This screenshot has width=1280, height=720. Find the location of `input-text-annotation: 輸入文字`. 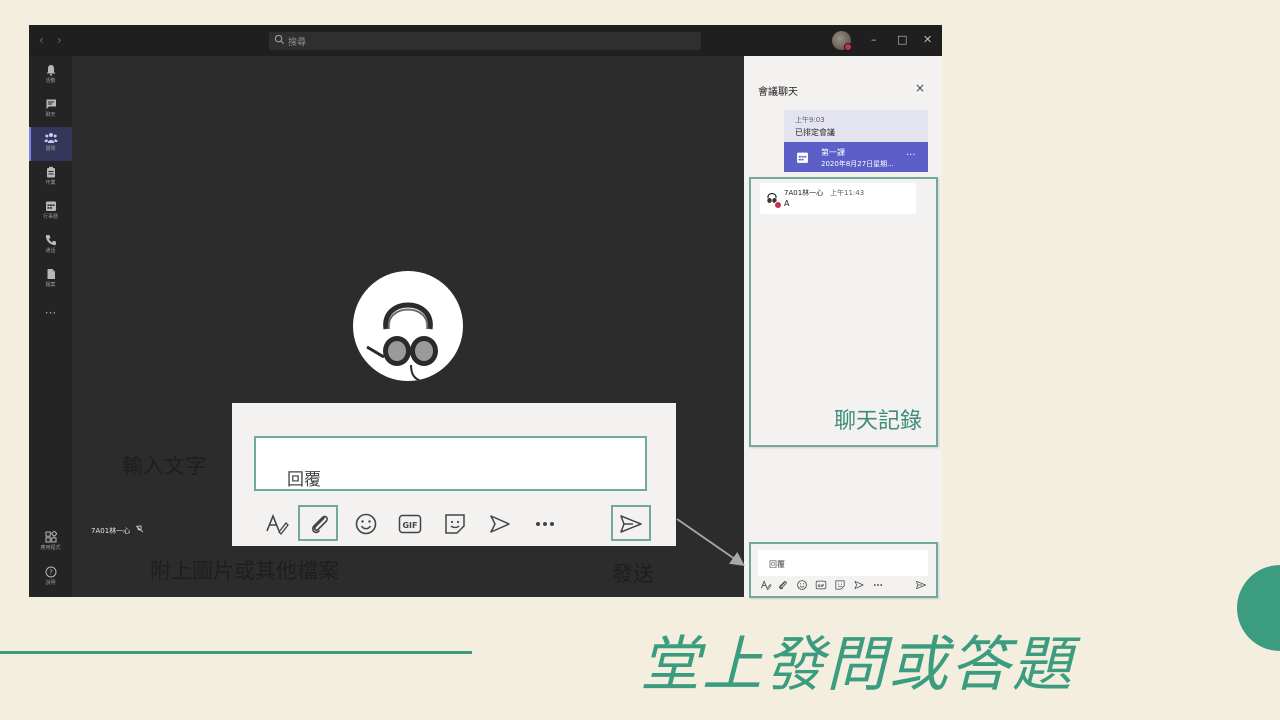

input-text-annotation: 輸入文字 is located at coordinates (164, 466).